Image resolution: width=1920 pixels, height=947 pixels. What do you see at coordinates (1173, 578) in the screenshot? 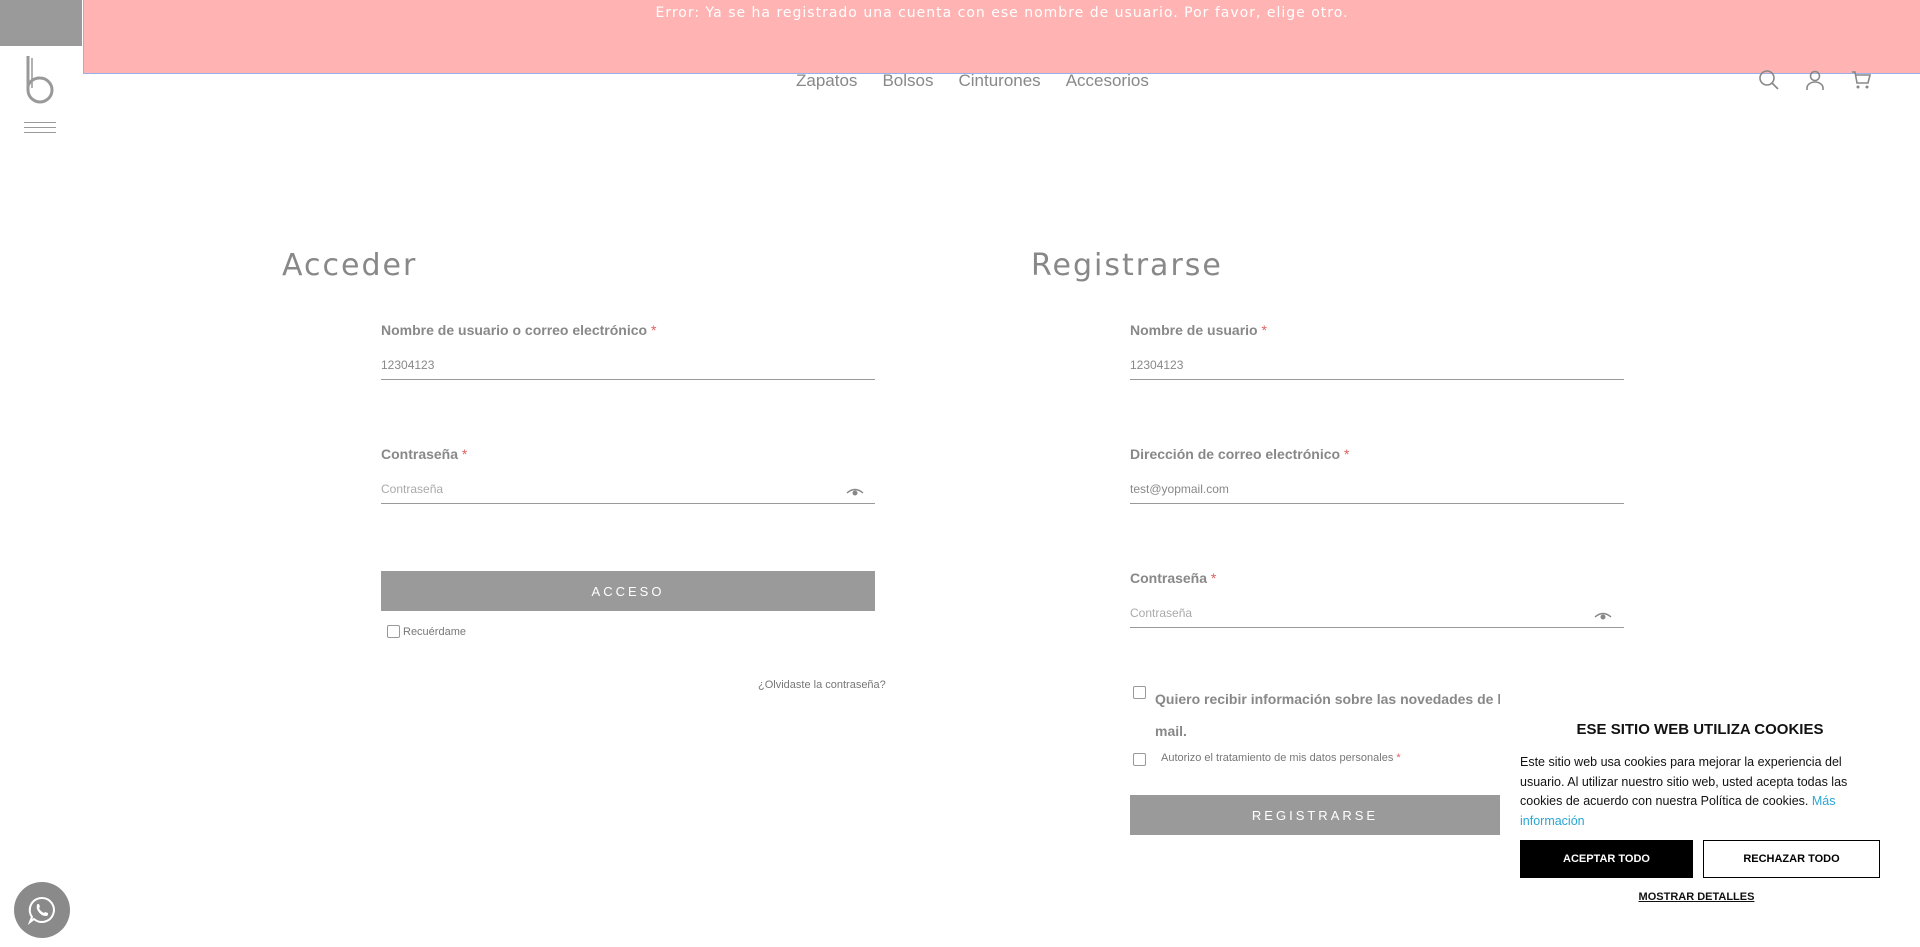
I see `register-password-label: Contraseña *` at bounding box center [1173, 578].